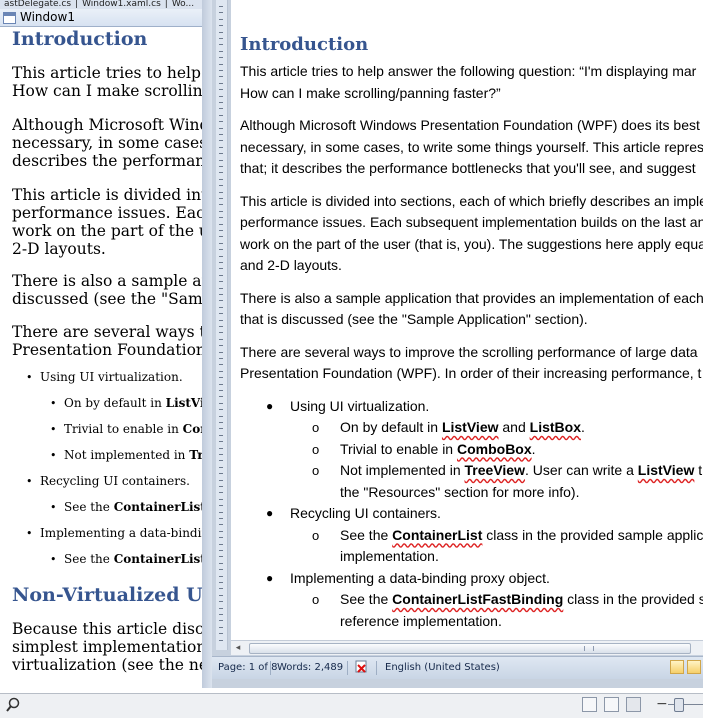 The height and width of the screenshot is (718, 703). Describe the element at coordinates (127, 455) in the screenshot. I see `list-item-text: Not implemented in` at that location.